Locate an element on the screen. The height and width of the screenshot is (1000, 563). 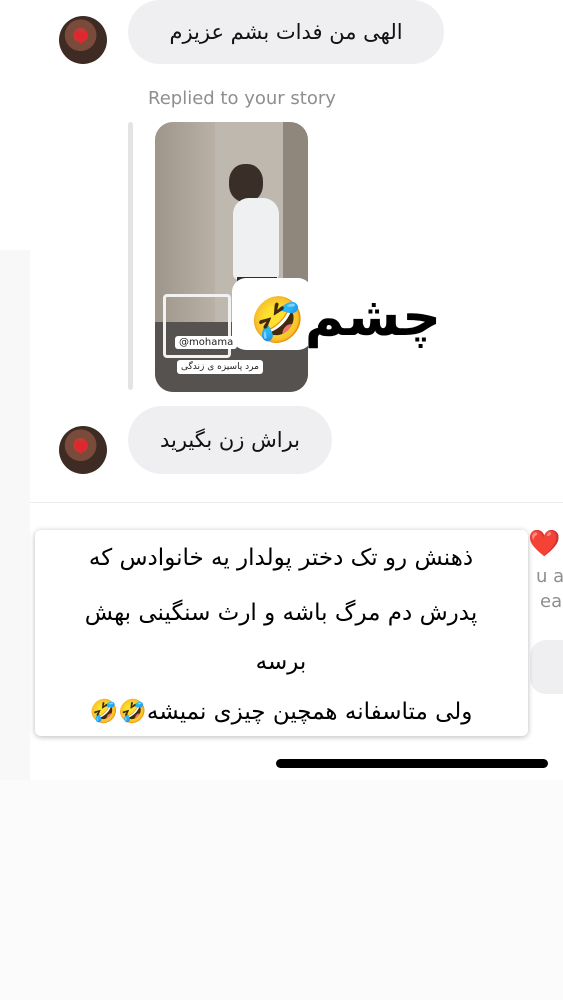
overlay-line-4: ولی متاسفانه همچین چیزی نمیشه🤣🤣 is located at coordinates (281, 712).